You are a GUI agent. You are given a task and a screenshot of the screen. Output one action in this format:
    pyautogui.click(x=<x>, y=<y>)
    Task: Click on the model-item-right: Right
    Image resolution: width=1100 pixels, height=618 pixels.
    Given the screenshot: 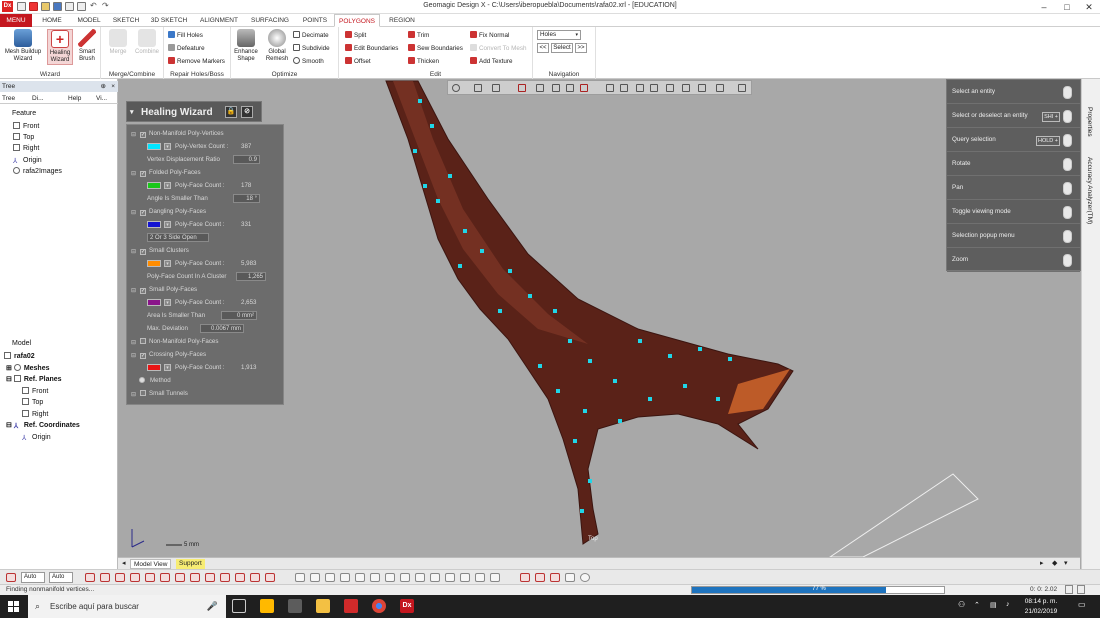 What is the action you would take?
    pyautogui.click(x=35, y=415)
    